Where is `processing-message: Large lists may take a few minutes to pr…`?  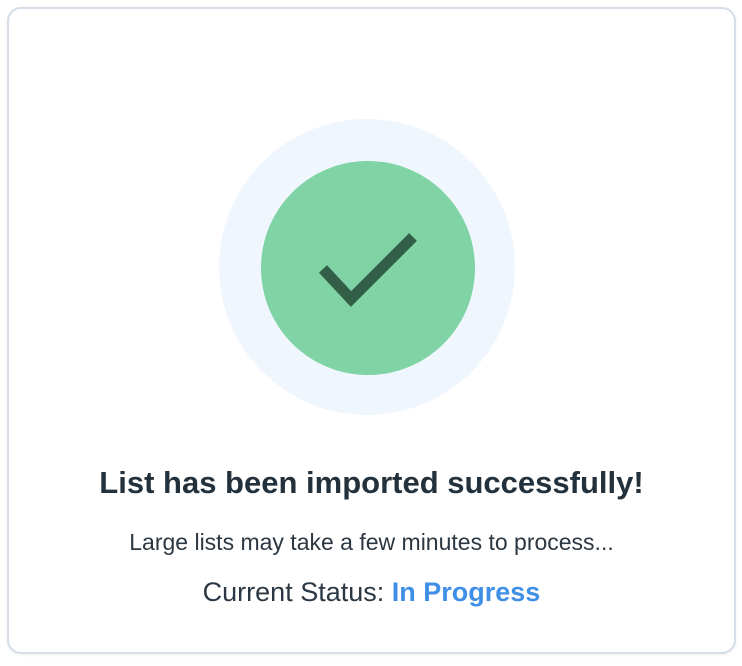 processing-message: Large lists may take a few minutes to pr… is located at coordinates (371, 542).